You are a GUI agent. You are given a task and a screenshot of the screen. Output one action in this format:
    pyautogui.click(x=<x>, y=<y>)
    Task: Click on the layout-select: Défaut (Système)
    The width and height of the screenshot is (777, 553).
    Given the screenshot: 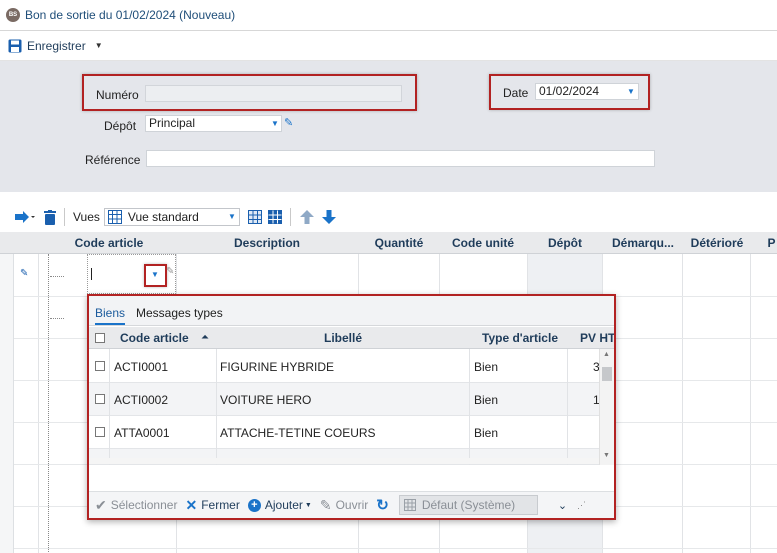 What is the action you would take?
    pyautogui.click(x=468, y=505)
    